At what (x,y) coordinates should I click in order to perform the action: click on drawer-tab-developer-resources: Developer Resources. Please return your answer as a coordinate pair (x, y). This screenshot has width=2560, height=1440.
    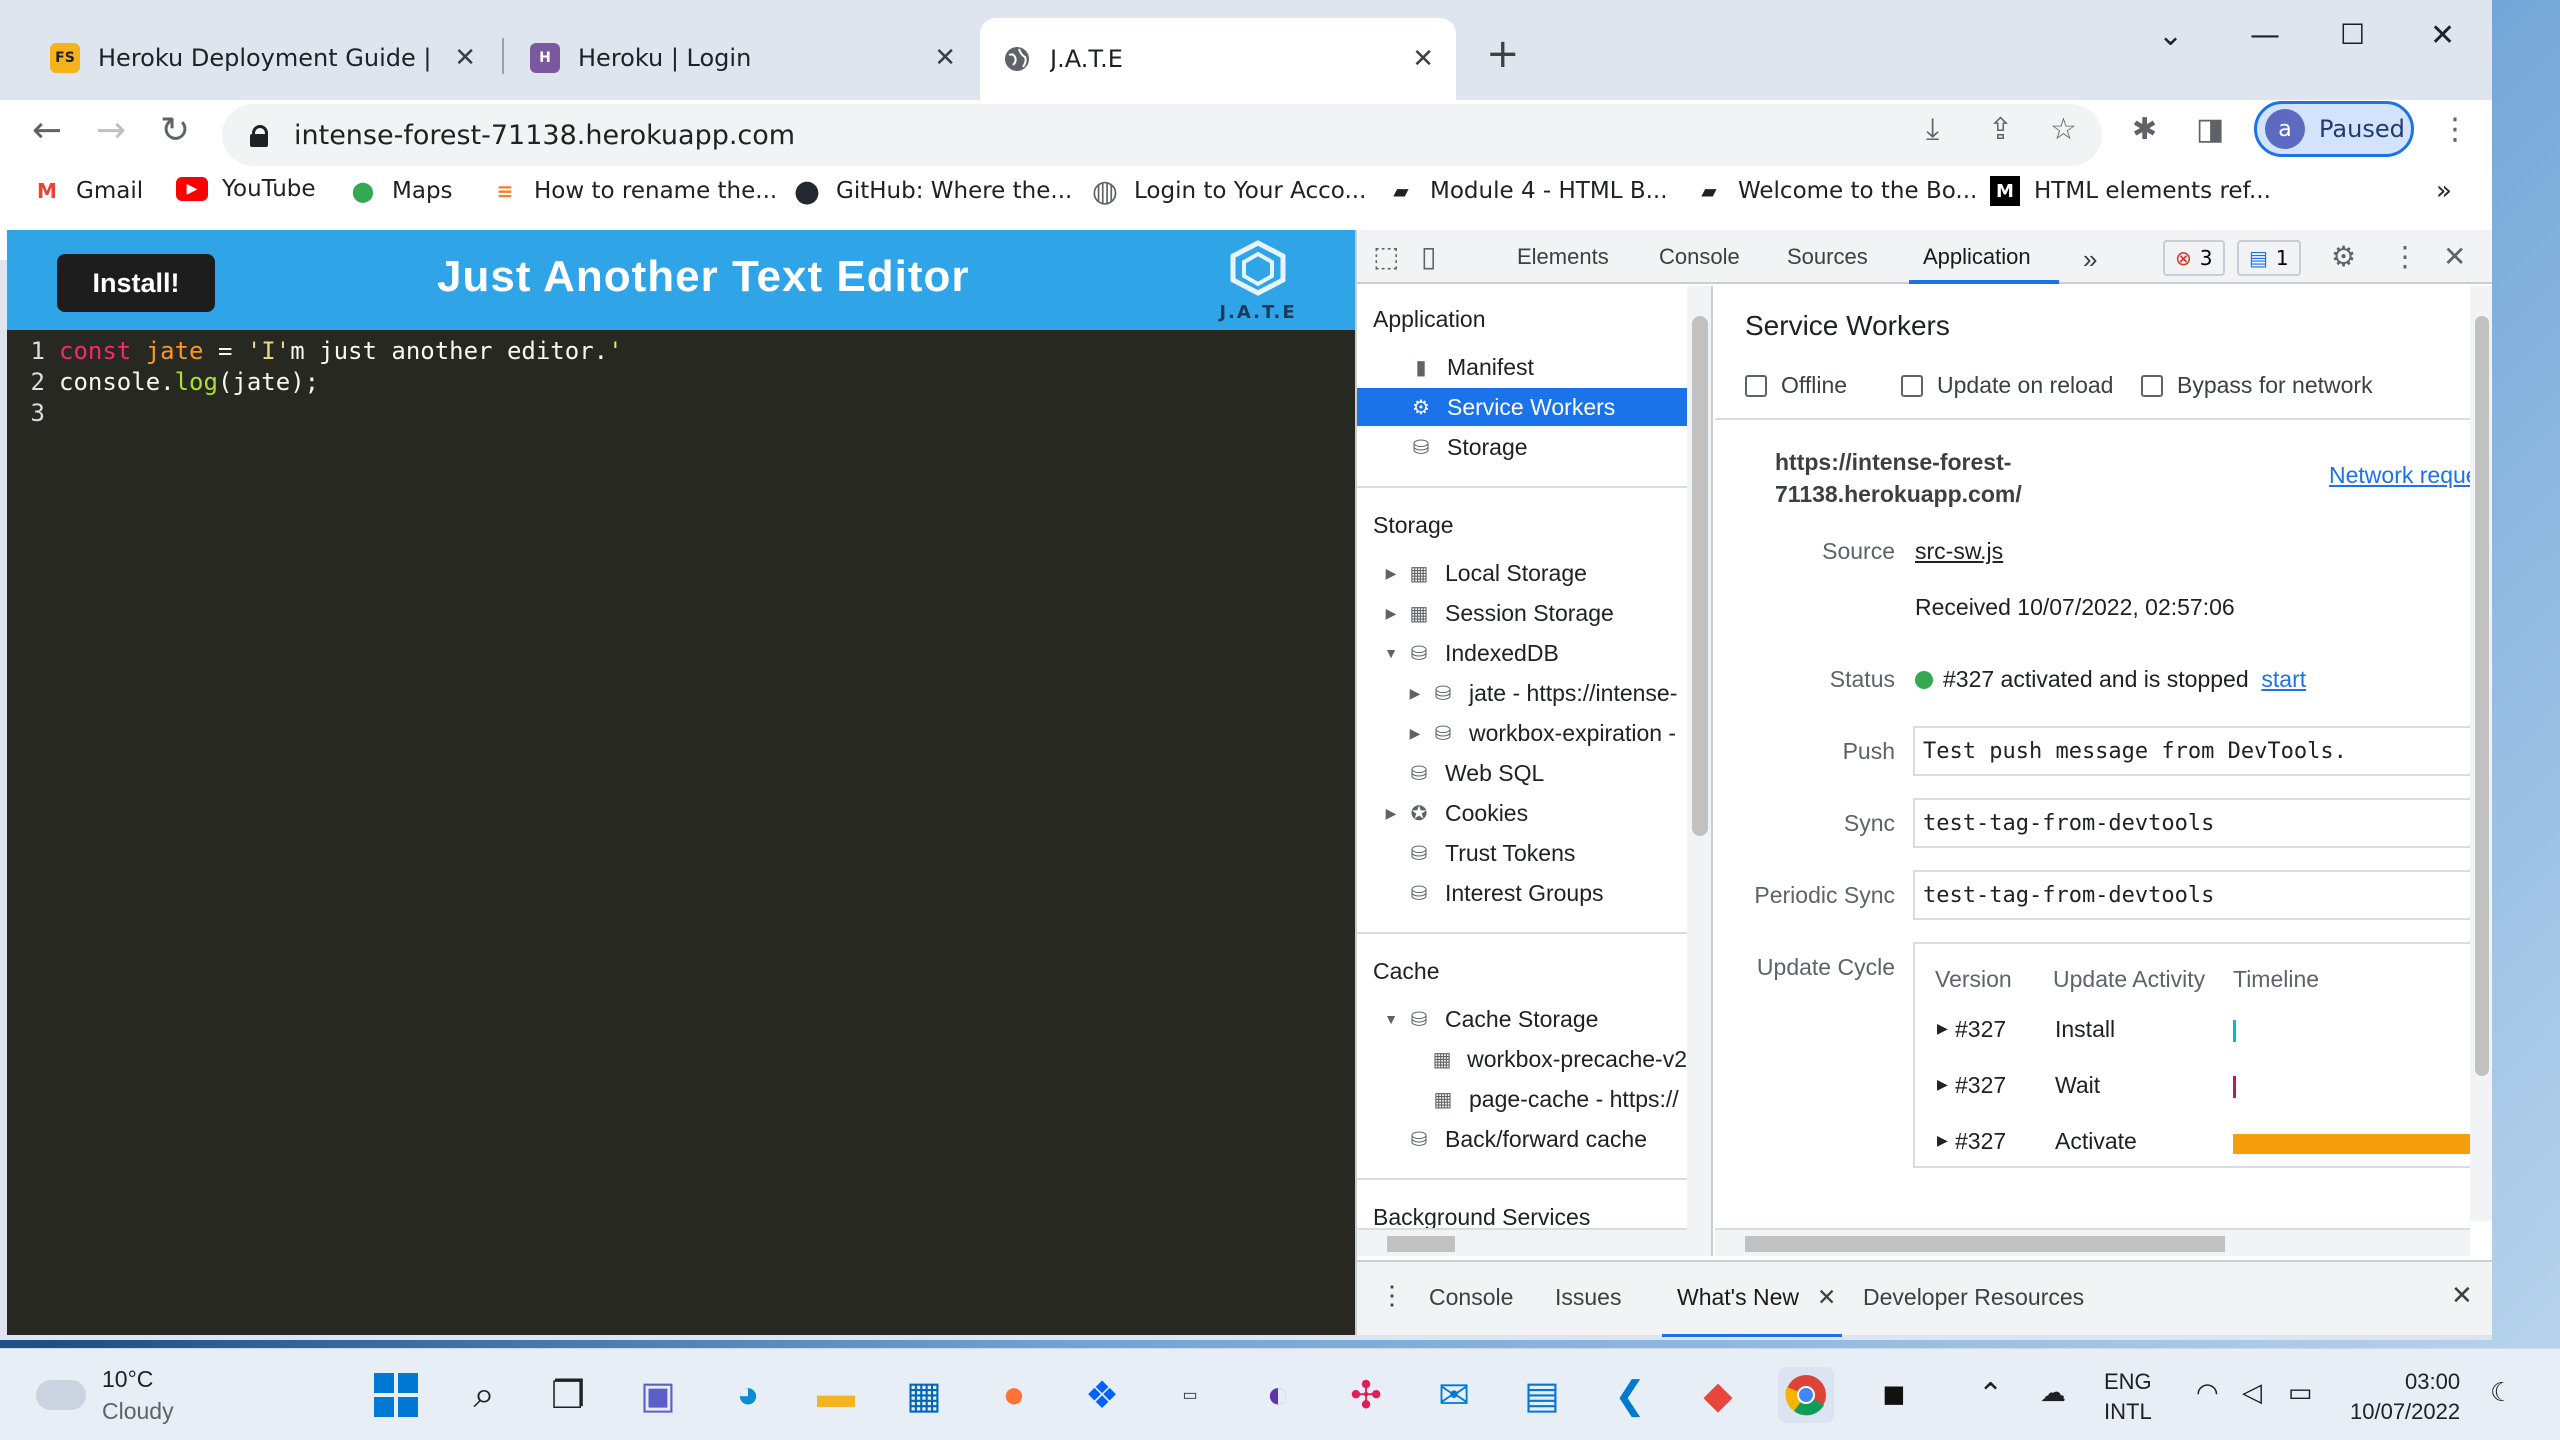
    Looking at the image, I should click on (1973, 1297).